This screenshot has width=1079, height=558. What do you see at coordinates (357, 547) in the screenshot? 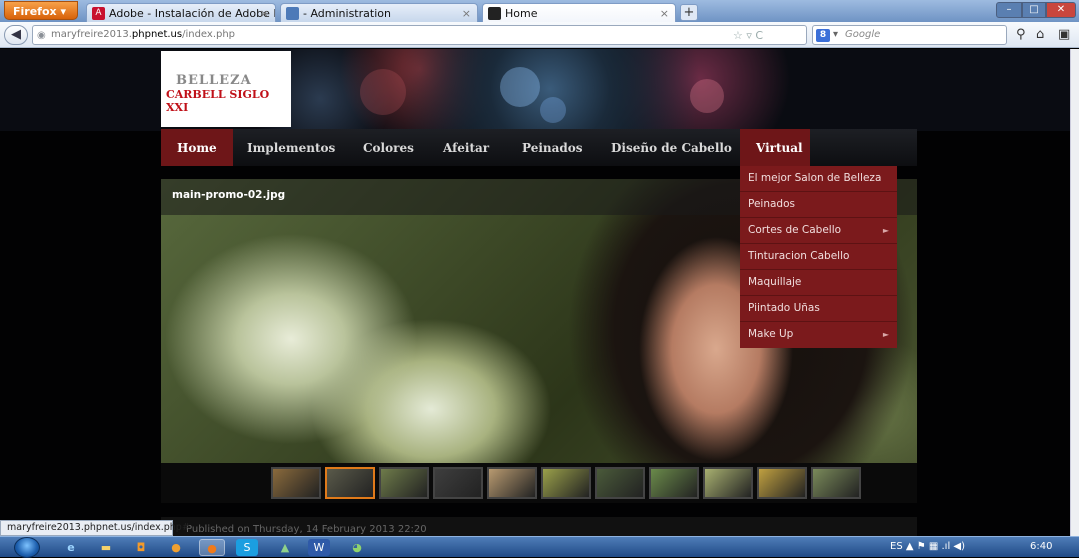
I see `chrome-icon: ◕` at bounding box center [357, 547].